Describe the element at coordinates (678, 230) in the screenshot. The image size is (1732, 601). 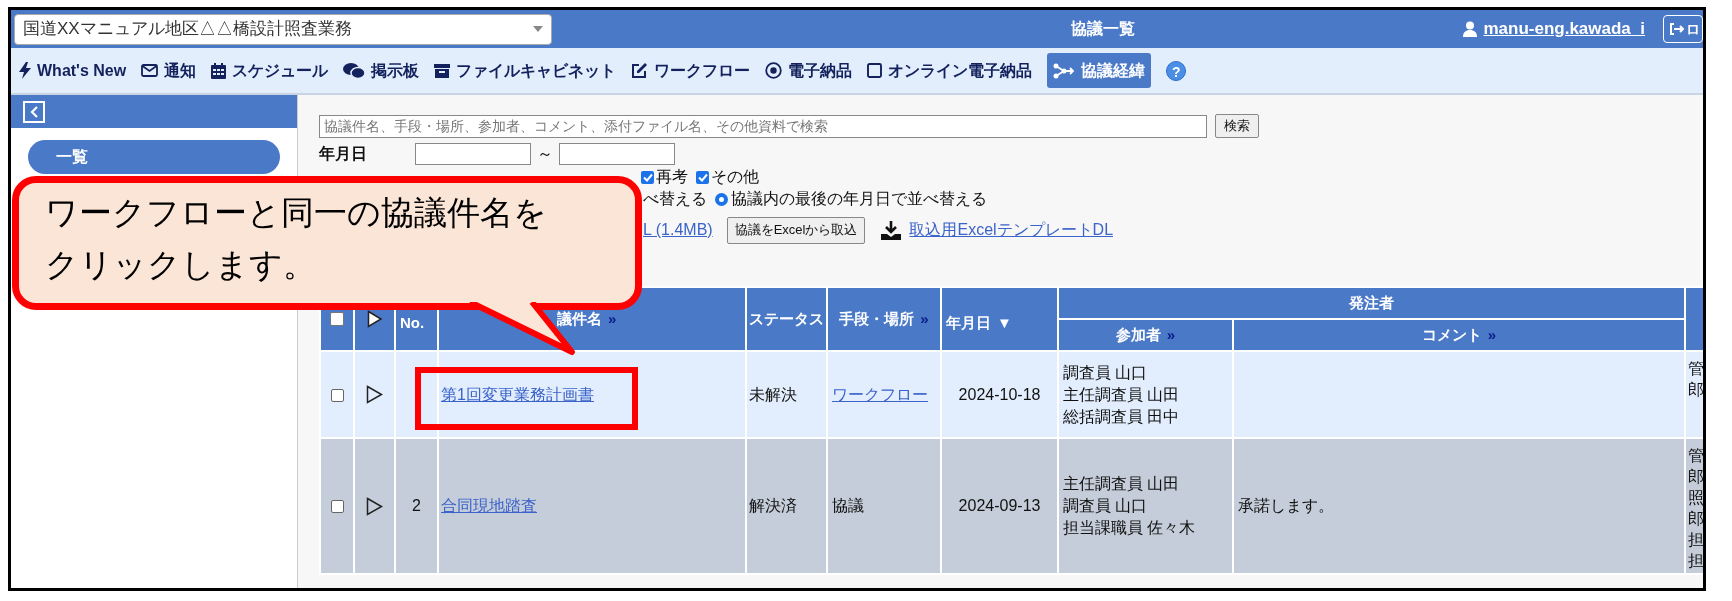
I see `manual-link: L (1.4MB)` at that location.